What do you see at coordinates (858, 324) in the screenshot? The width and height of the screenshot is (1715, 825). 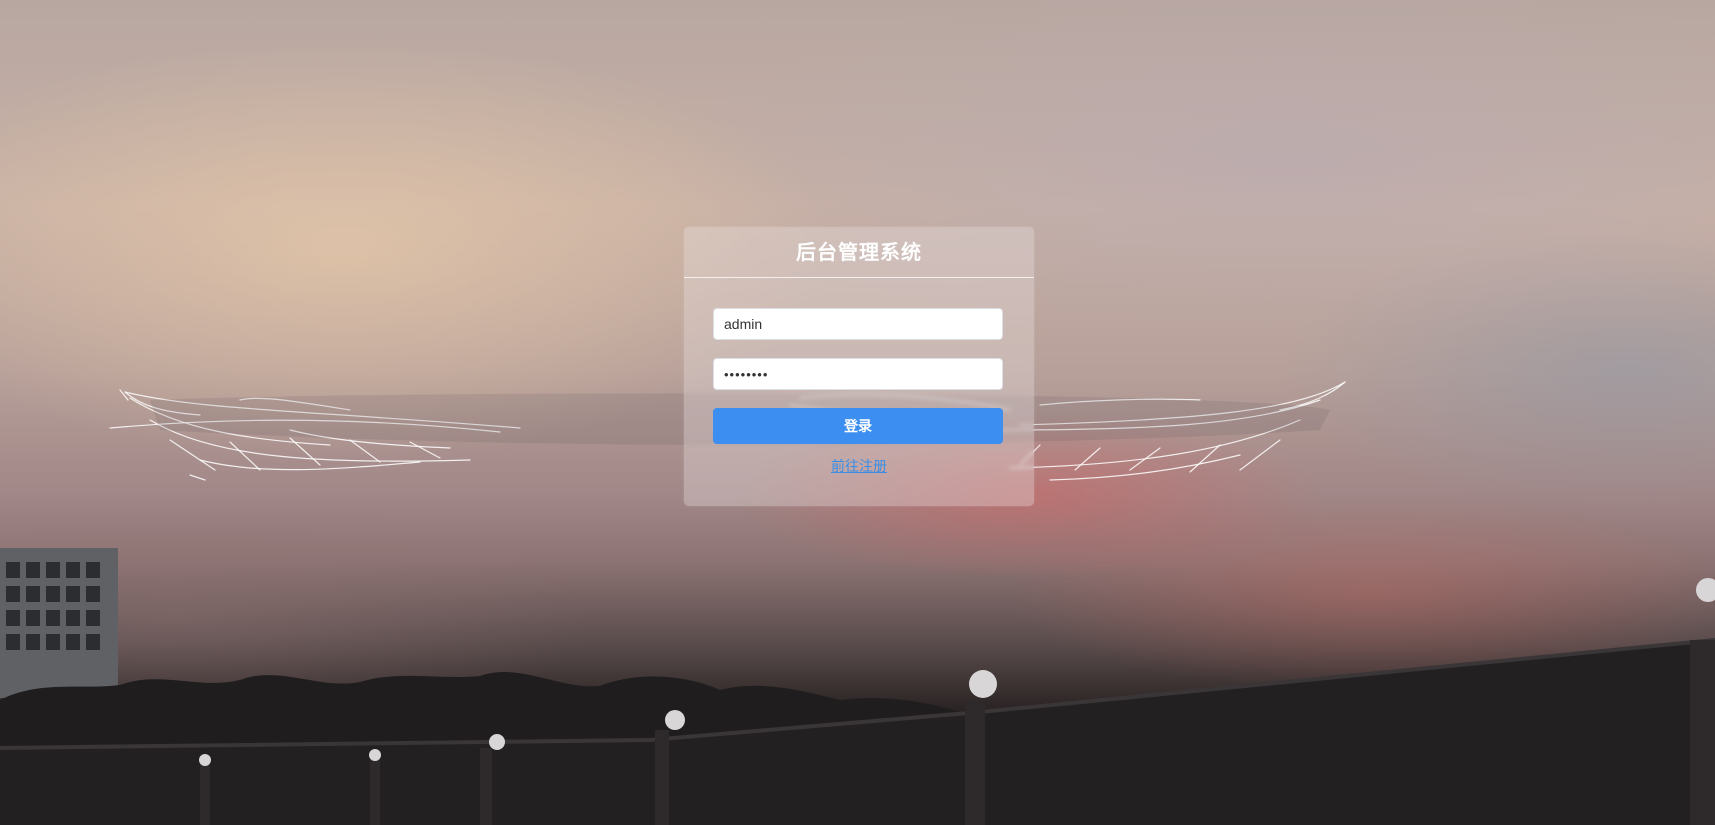 I see `username-input` at bounding box center [858, 324].